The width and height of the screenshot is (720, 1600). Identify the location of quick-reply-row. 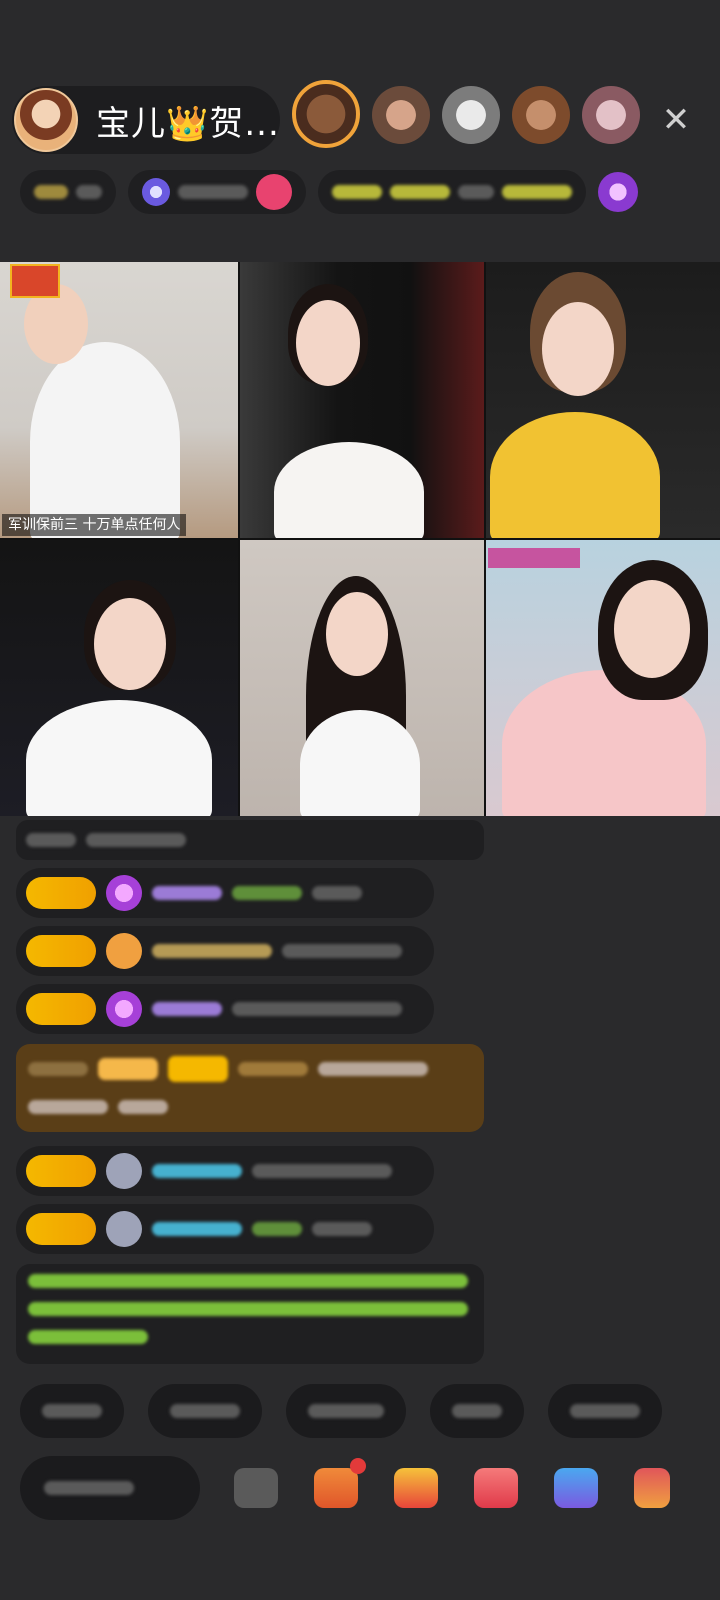
(341, 1411).